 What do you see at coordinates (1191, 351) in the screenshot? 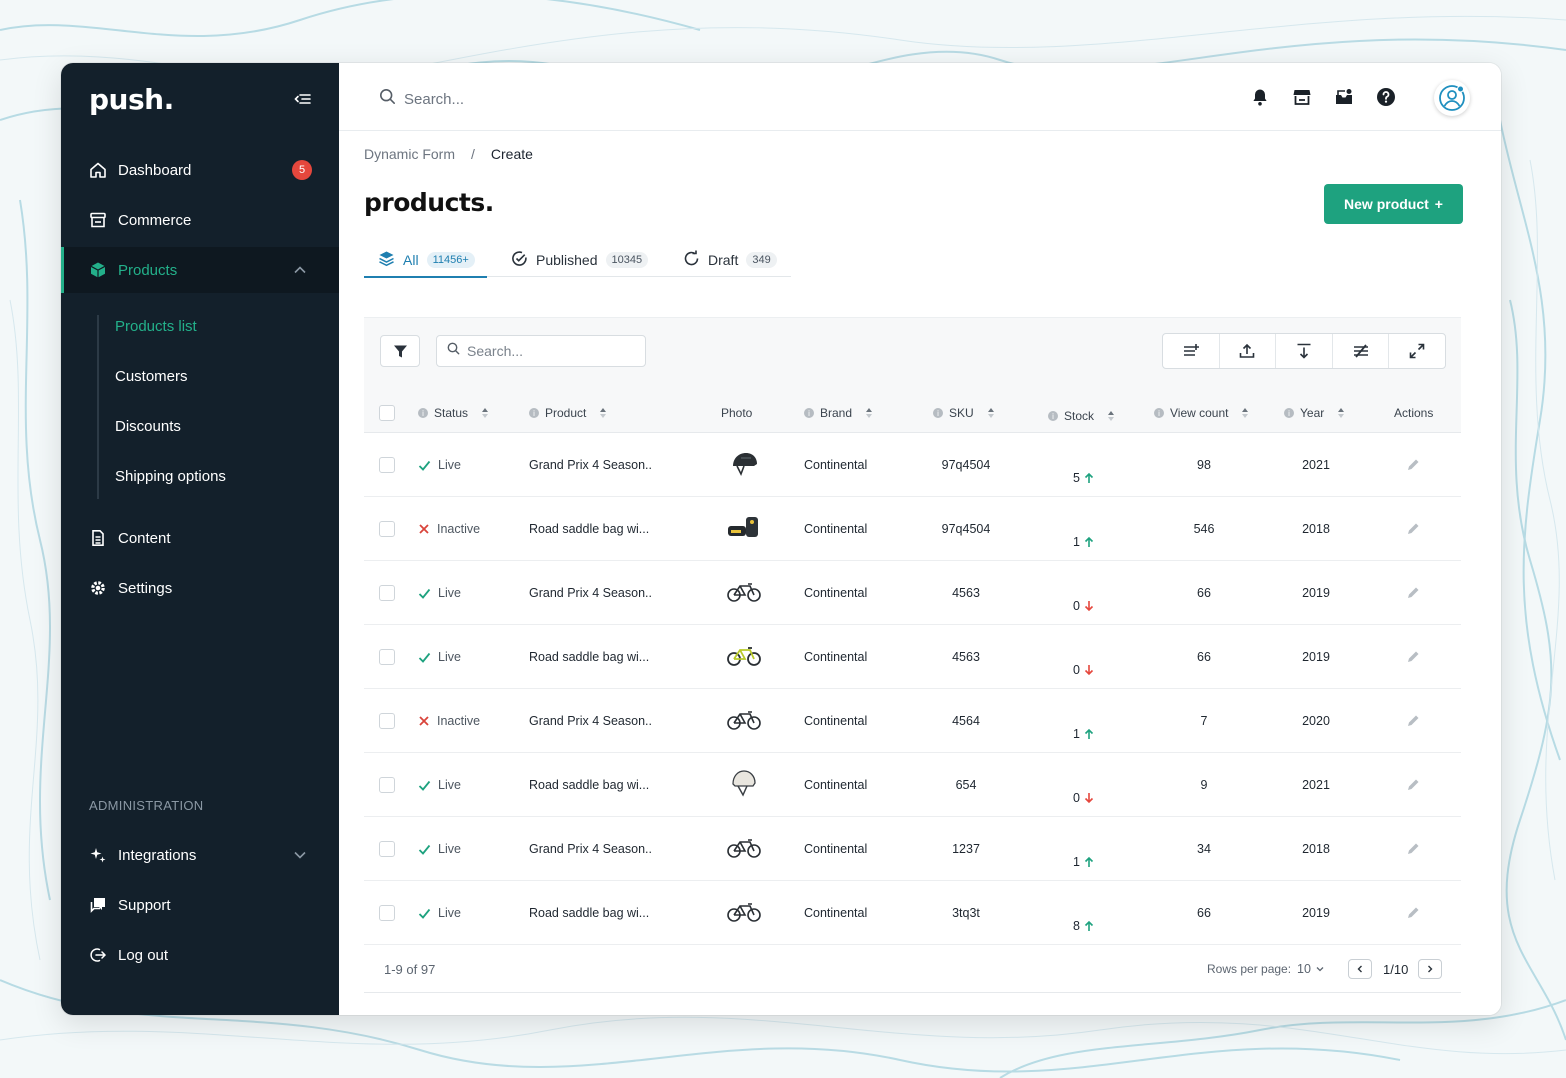
I see `add-column-button` at bounding box center [1191, 351].